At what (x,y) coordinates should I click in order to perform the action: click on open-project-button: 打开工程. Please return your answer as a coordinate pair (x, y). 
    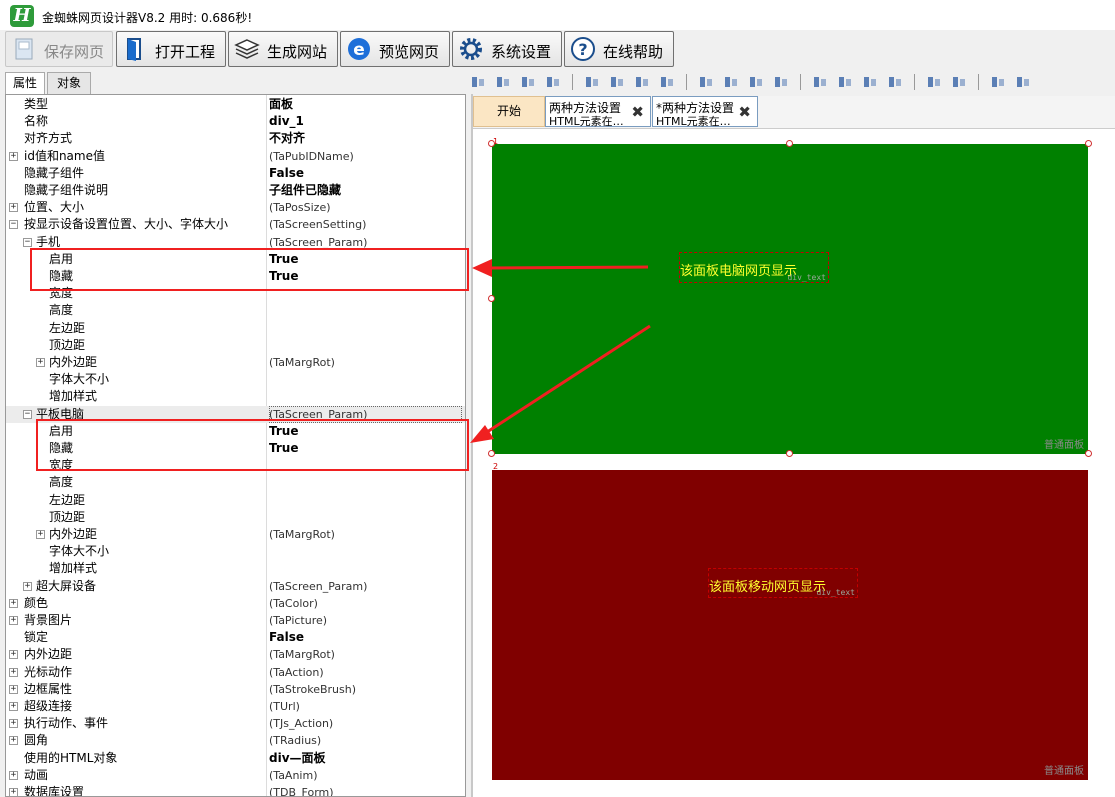
    Looking at the image, I should click on (171, 49).